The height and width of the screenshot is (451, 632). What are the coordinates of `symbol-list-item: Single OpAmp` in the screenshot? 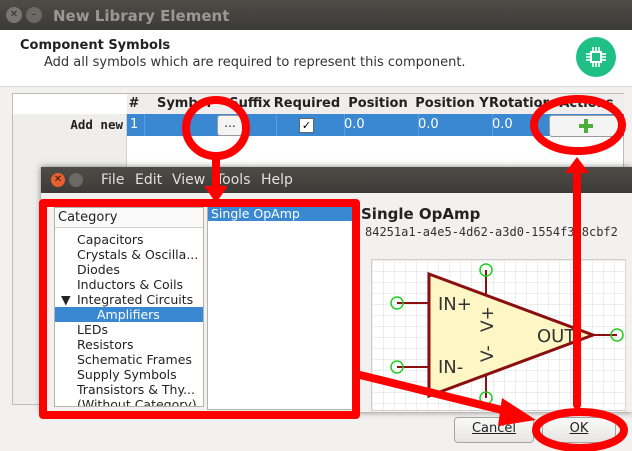 It's located at (282, 213).